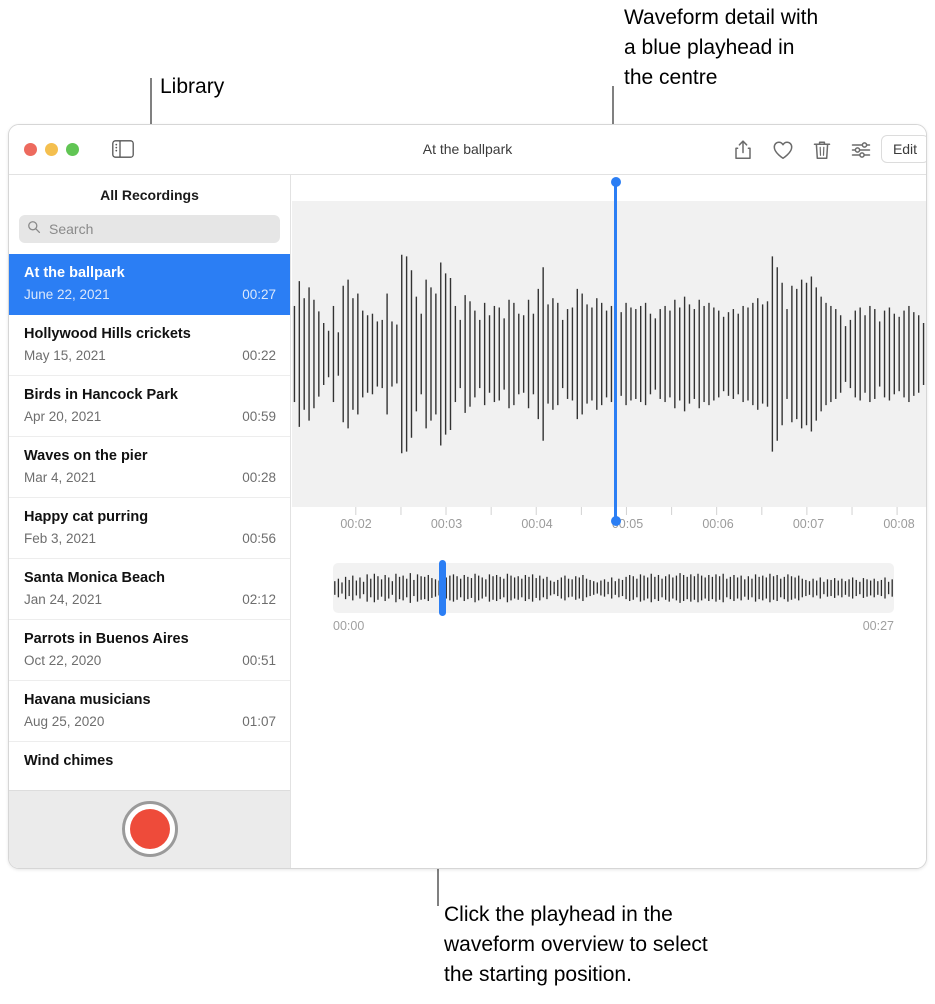  What do you see at coordinates (150, 478) in the screenshot?
I see `recording-meta: Mar 4, 2021 00:28` at bounding box center [150, 478].